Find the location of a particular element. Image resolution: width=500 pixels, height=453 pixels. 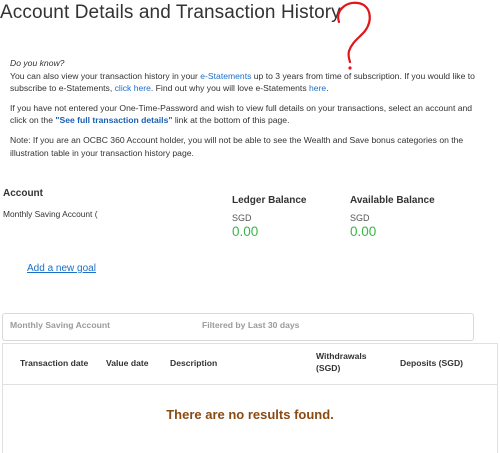

estatements-link: e-Statements is located at coordinates (225, 76).